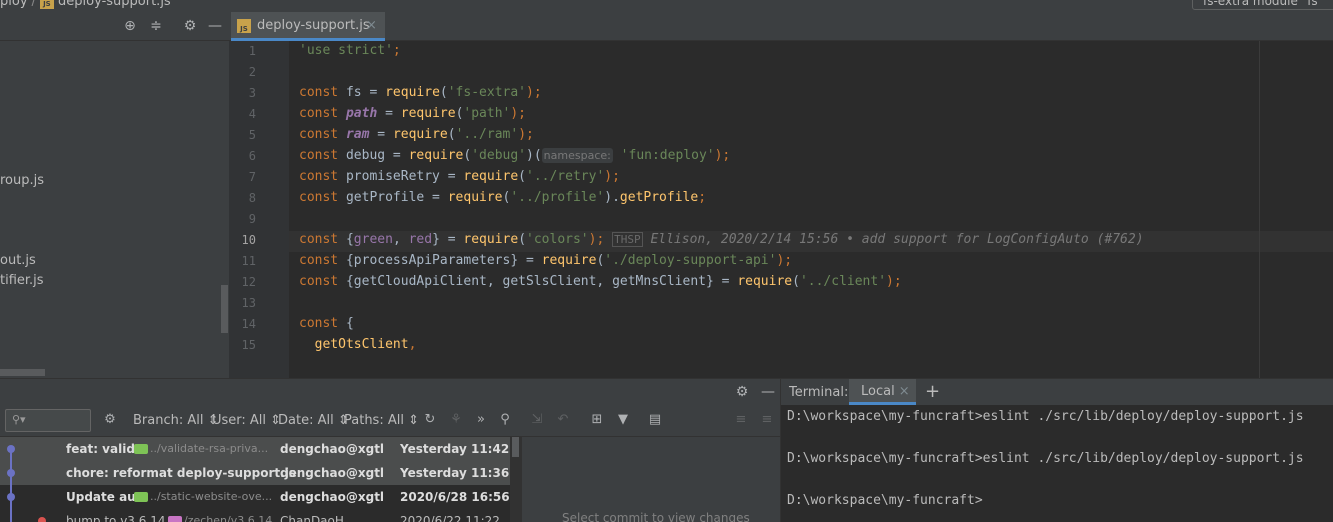  I want to click on code-line: const path = require('path');, so click(412, 113).